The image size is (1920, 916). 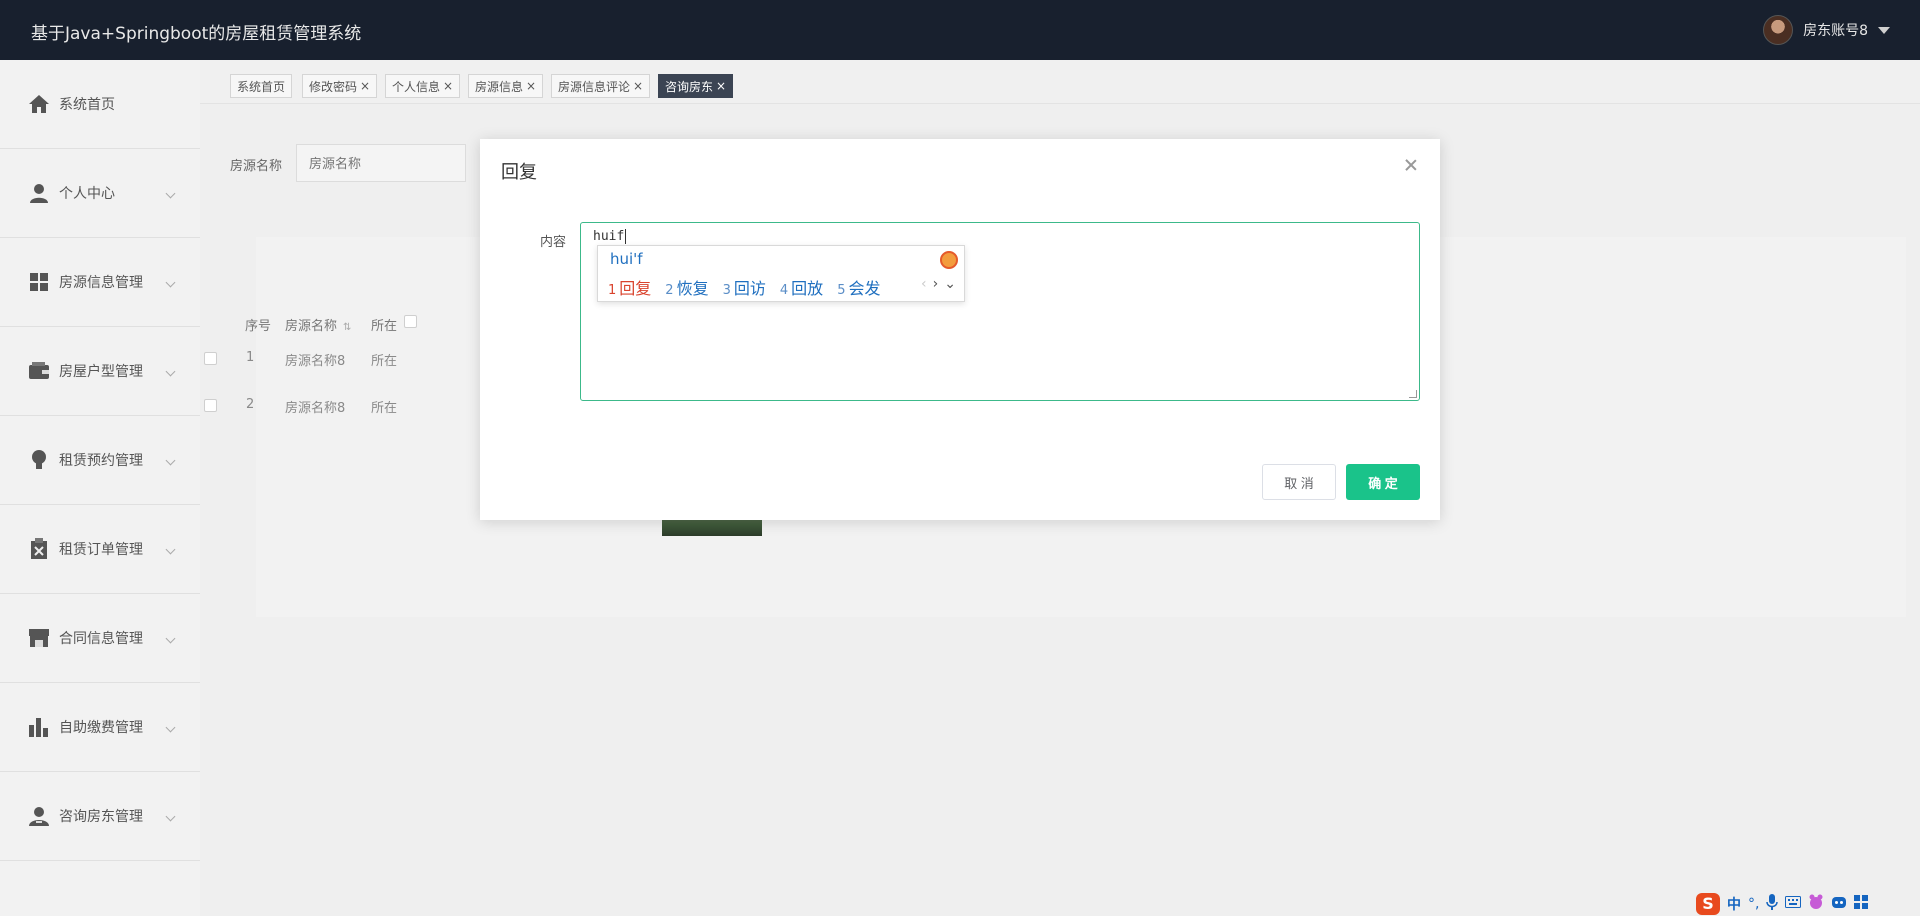 What do you see at coordinates (1383, 482) in the screenshot?
I see `confirm-button: 确 定` at bounding box center [1383, 482].